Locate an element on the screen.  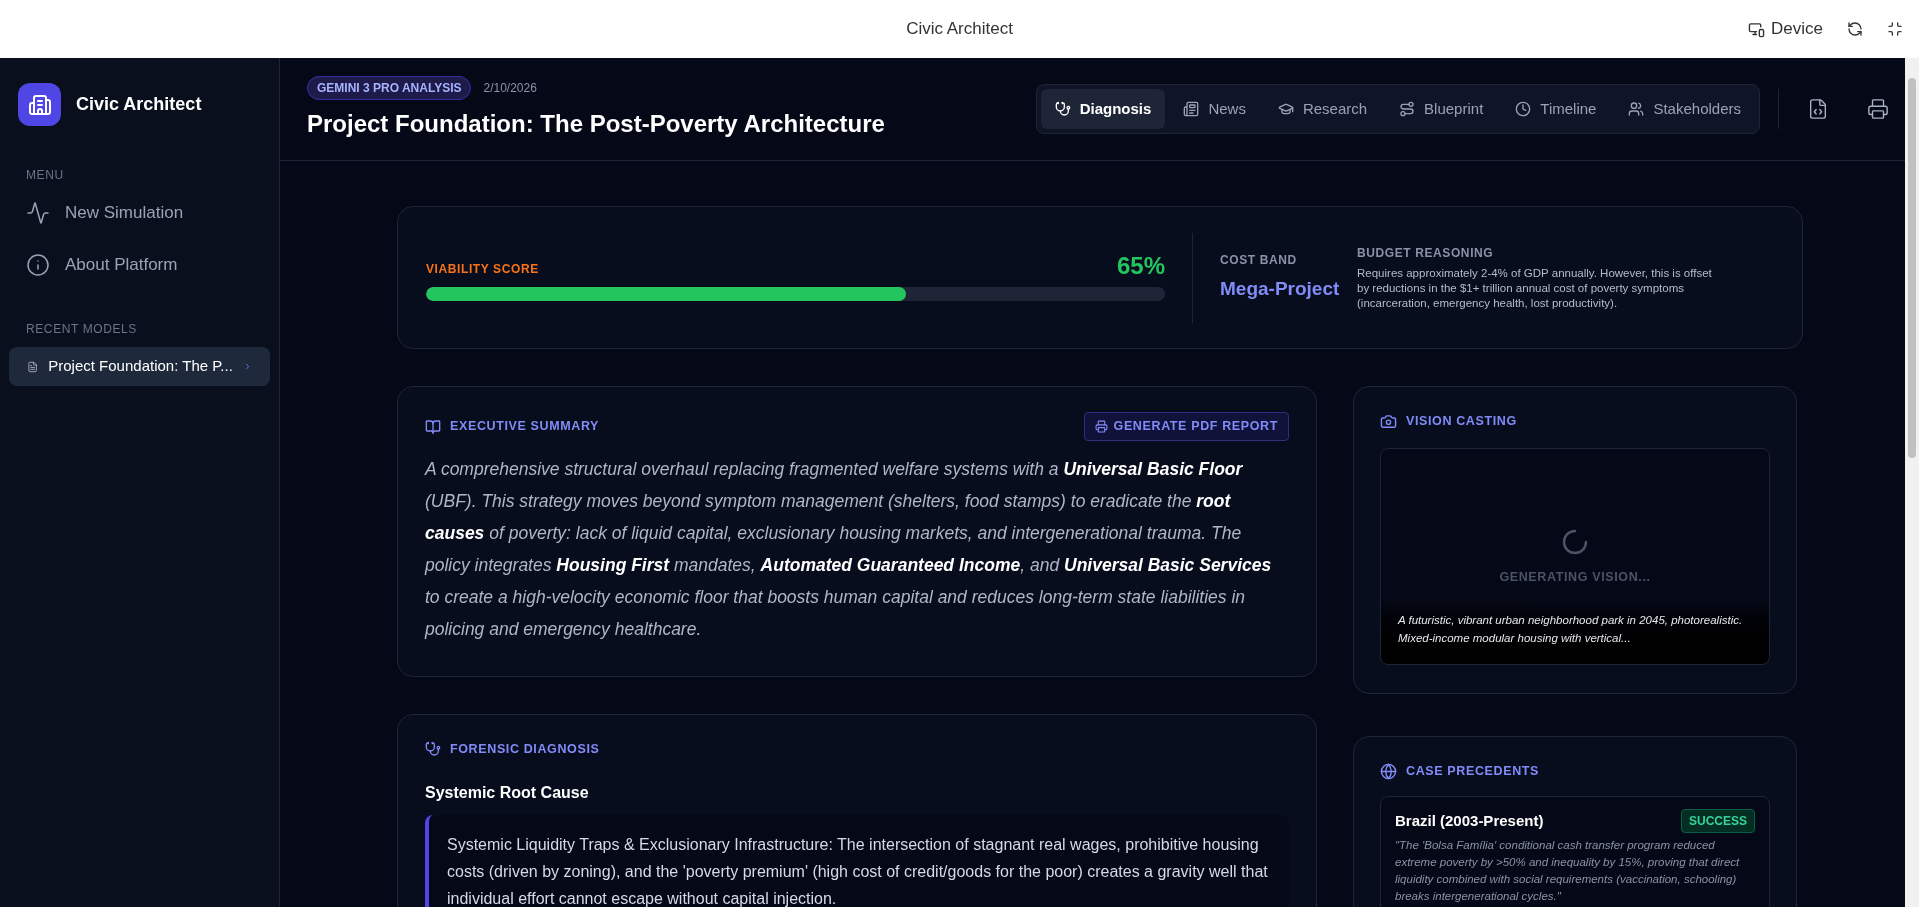
cost-band-value: Mega-Project is located at coordinates (1280, 289).